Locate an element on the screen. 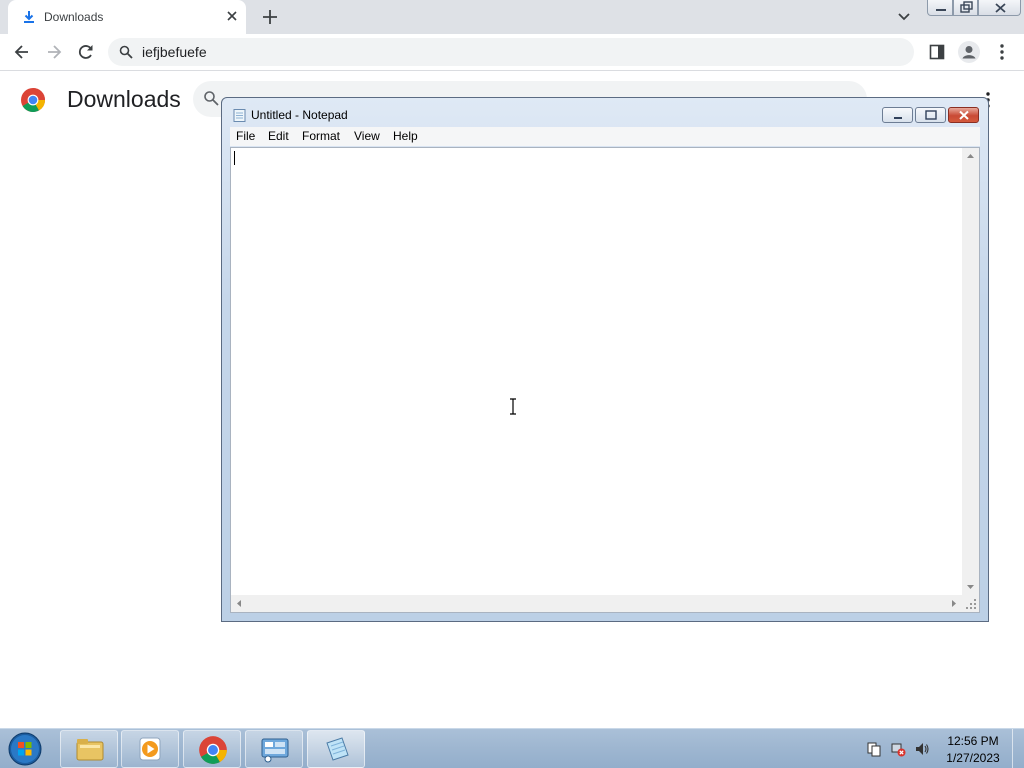 This screenshot has width=1024, height=768. side-panel-icon is located at coordinates (937, 52).